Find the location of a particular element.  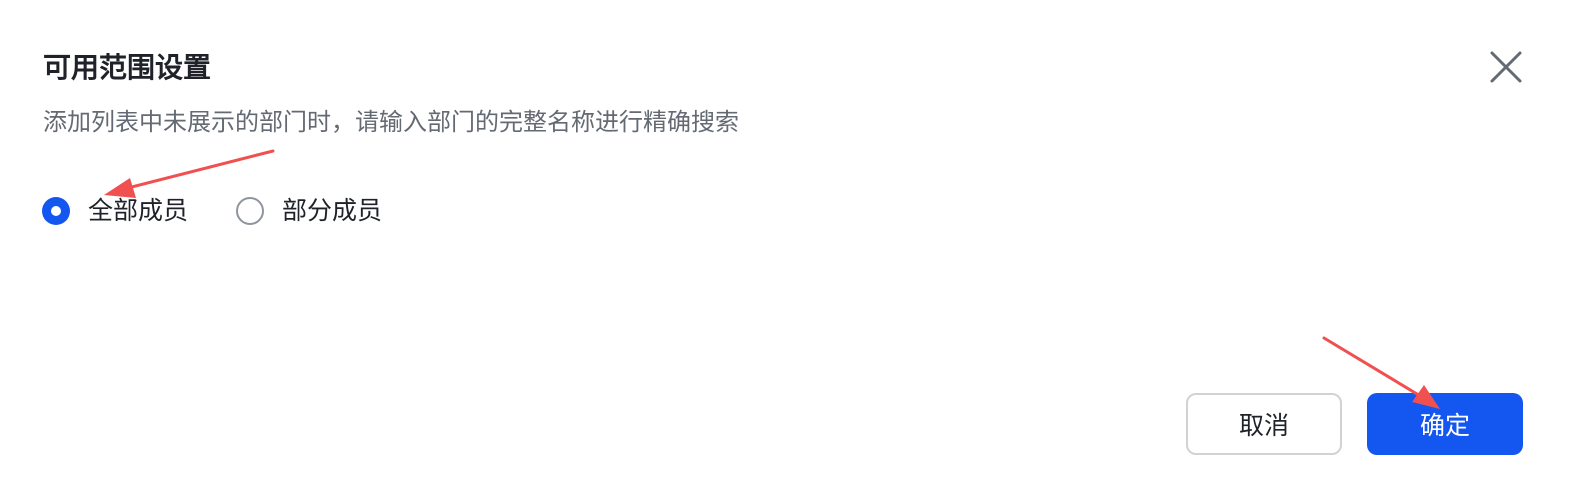

close-icon is located at coordinates (1506, 67).